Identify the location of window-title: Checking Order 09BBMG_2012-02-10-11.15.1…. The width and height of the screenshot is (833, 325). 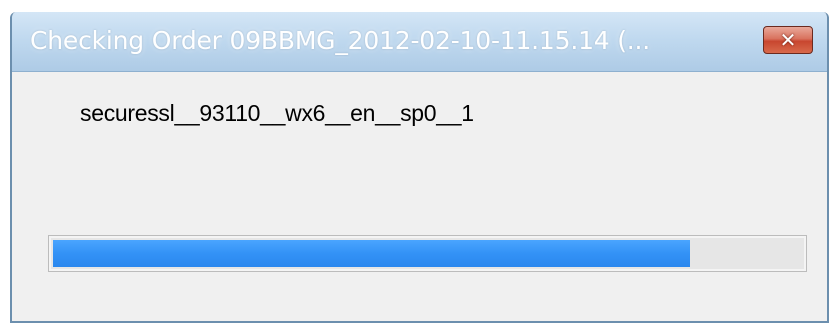
(340, 40).